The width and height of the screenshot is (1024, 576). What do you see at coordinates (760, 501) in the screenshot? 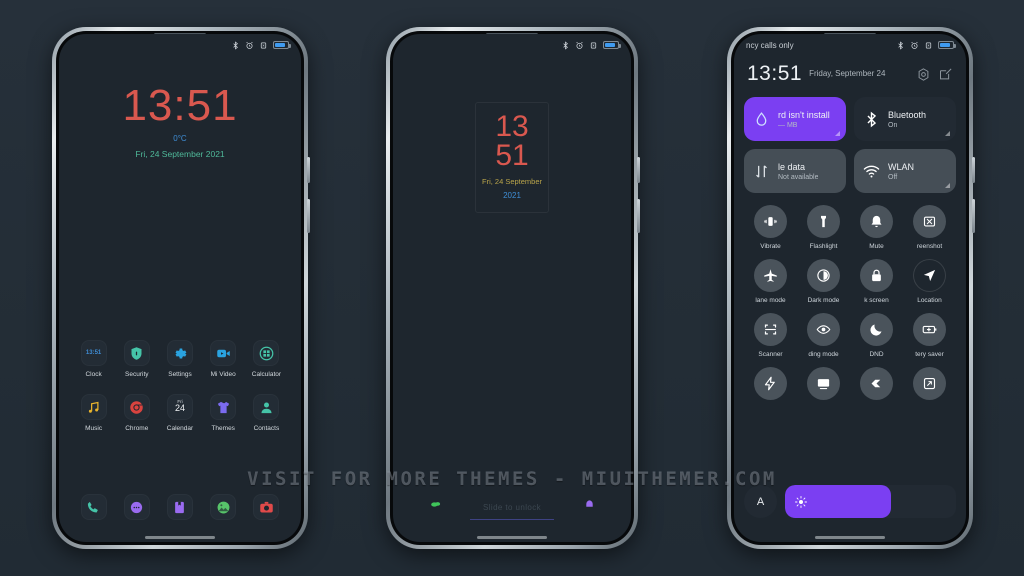
I see `auto-brightness-button: A` at bounding box center [760, 501].